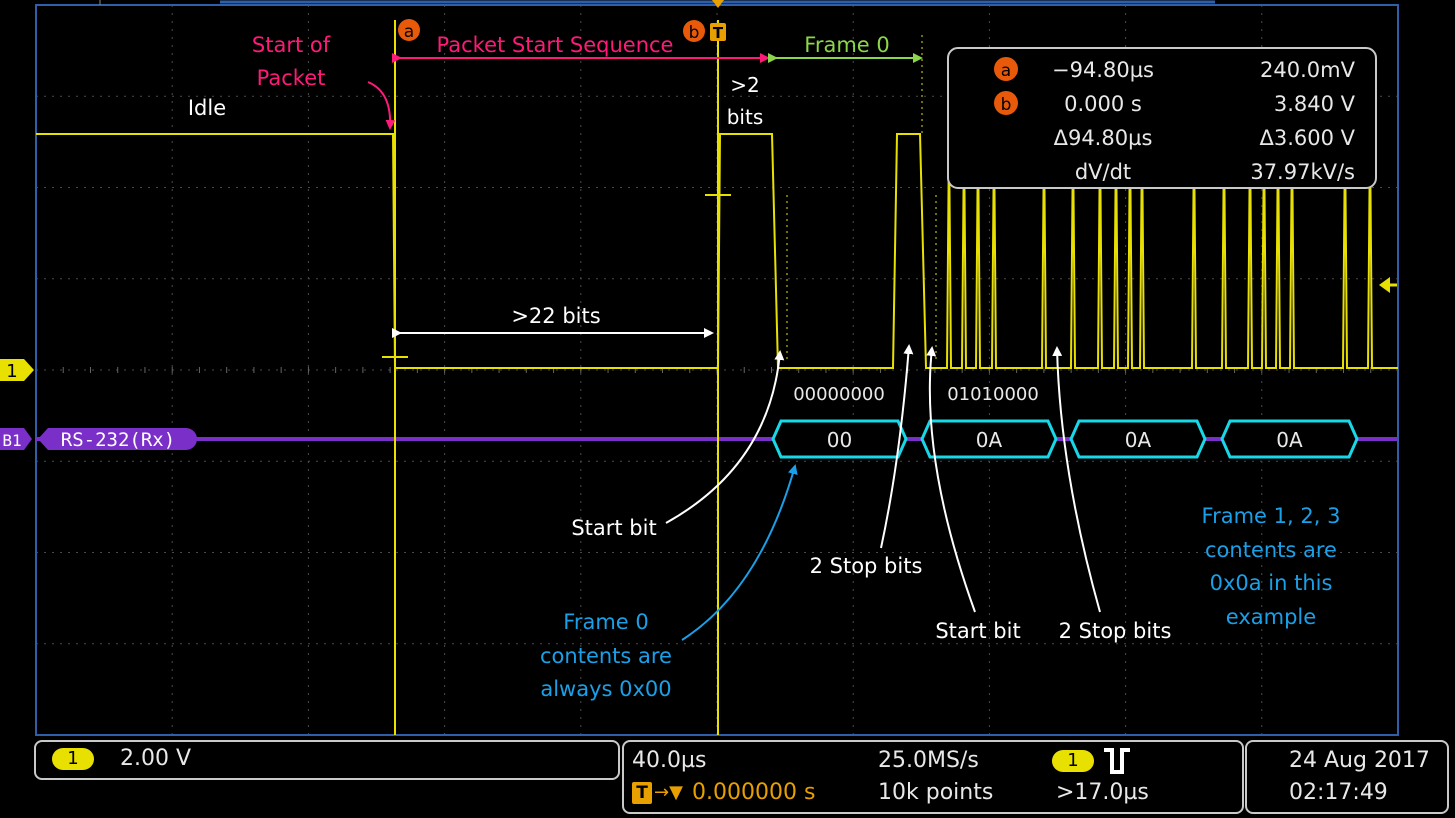 This screenshot has width=1455, height=818. I want to click on start-of-packet-label-2: Packet, so click(291, 78).